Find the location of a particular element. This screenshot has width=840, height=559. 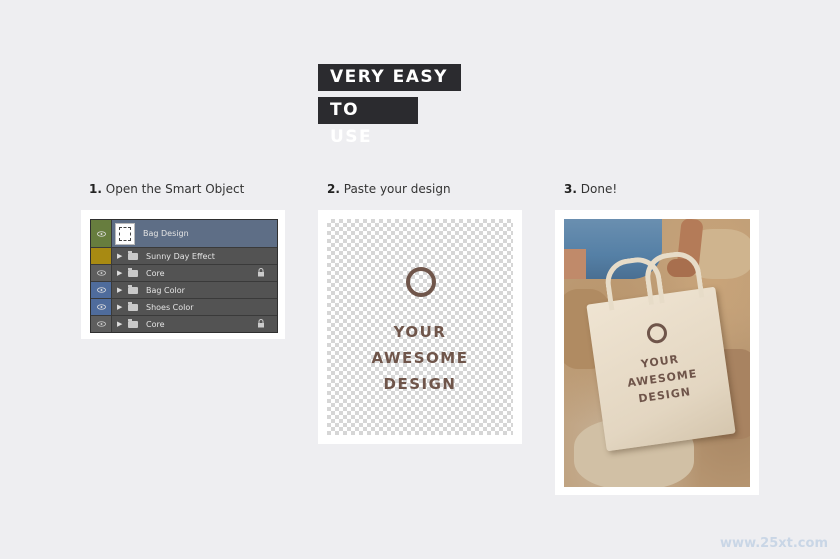

tote-bag-photo: YOUR AWESOME DESIGN is located at coordinates (657, 353).